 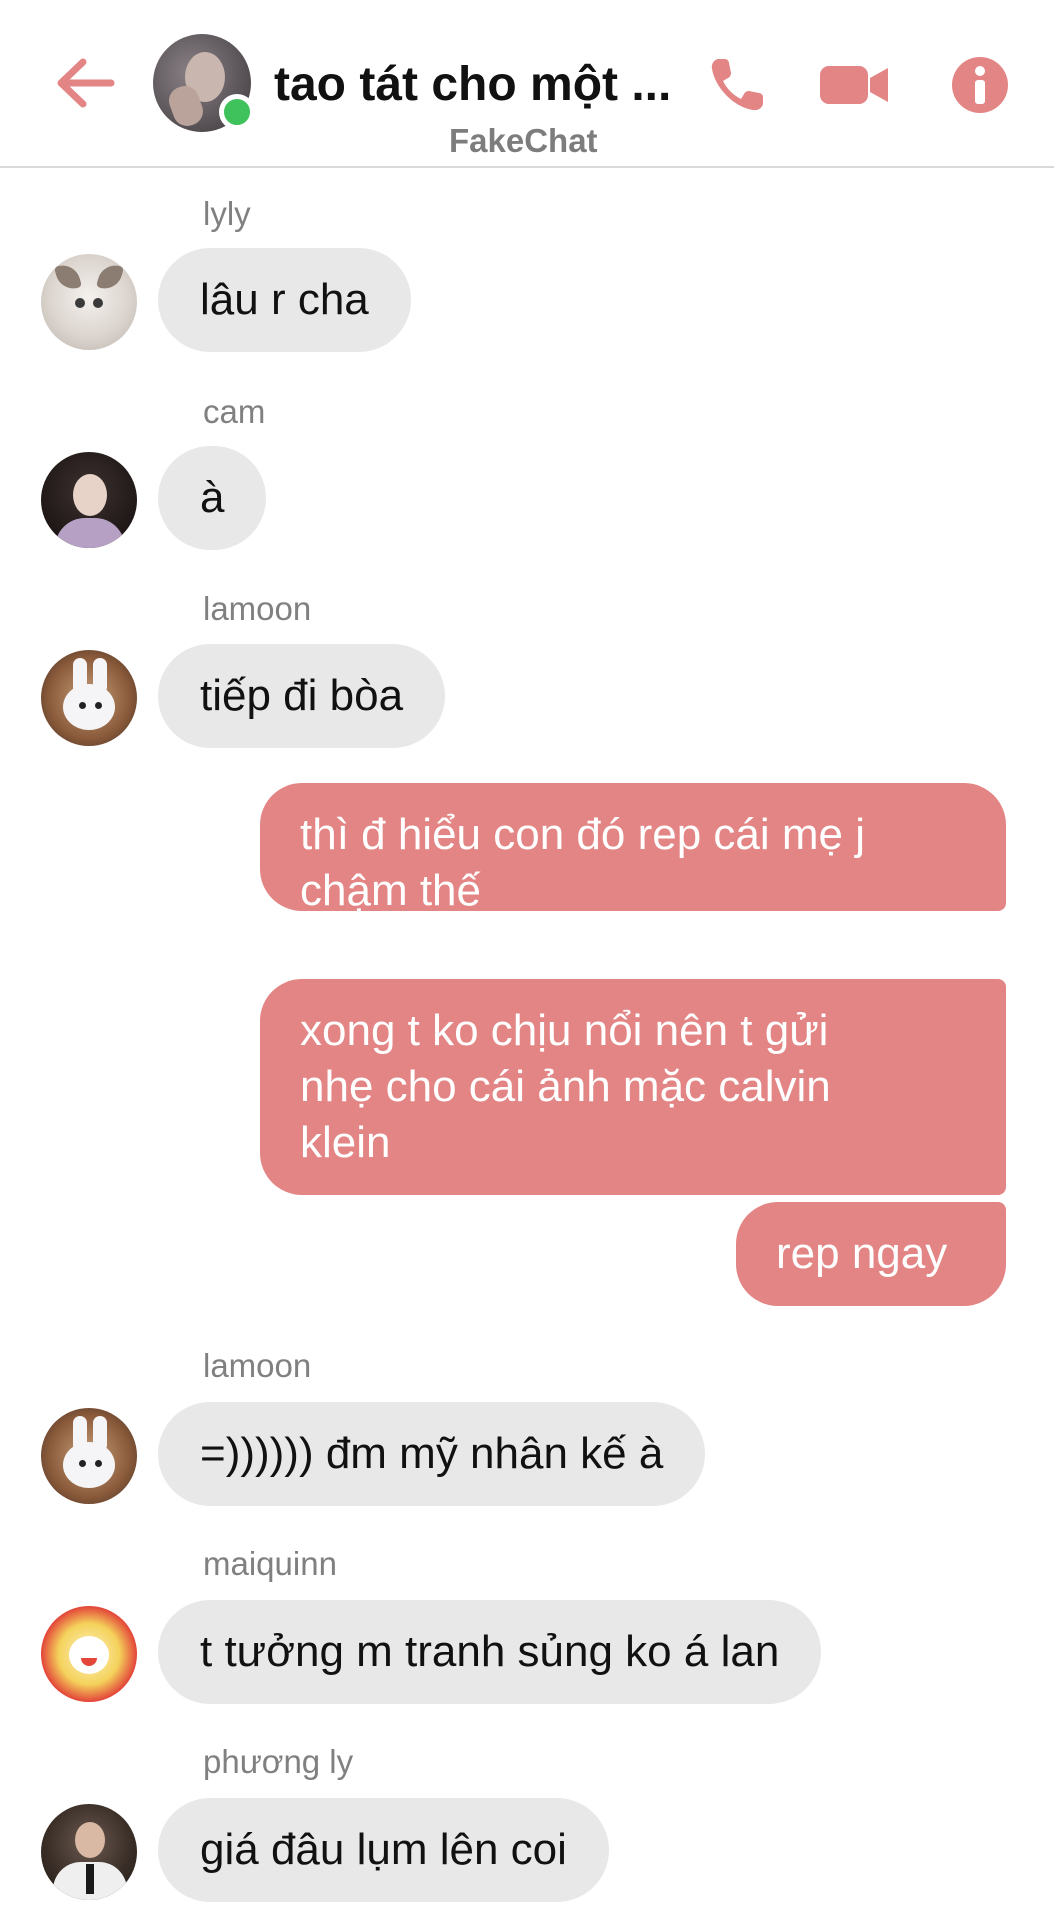 What do you see at coordinates (582, 834) in the screenshot?
I see `message-line: thì đ hiểu con đó rep cái mẹ j` at bounding box center [582, 834].